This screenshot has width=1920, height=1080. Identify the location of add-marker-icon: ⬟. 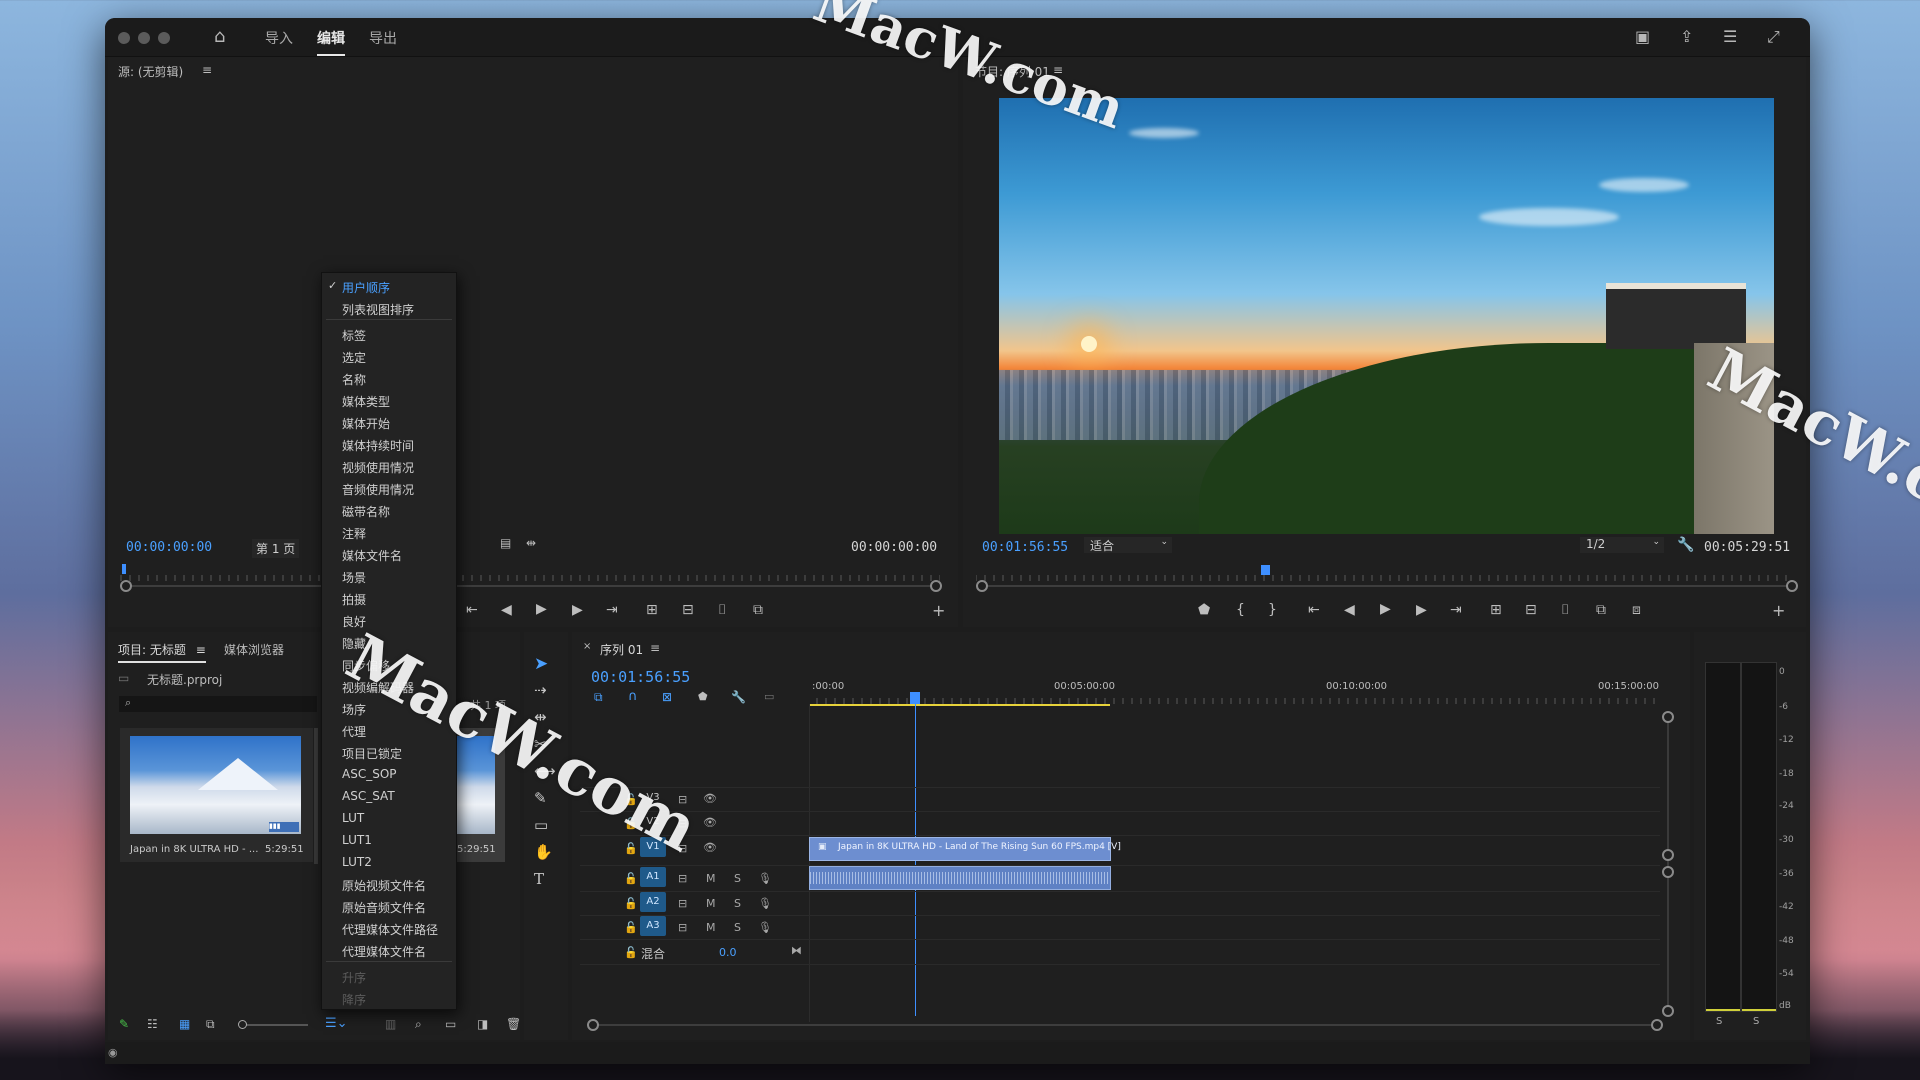
(703, 696).